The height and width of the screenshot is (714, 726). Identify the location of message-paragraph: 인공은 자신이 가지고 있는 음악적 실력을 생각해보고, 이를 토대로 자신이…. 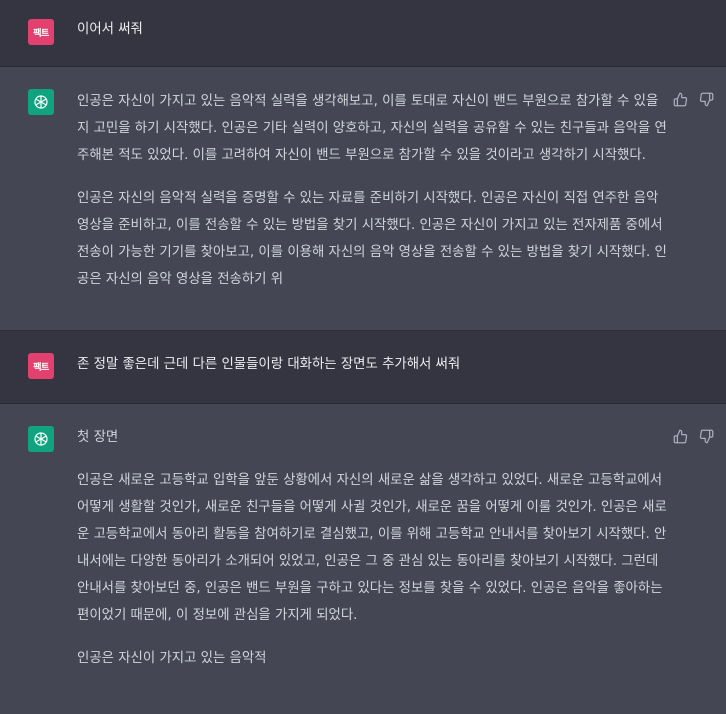
(372, 128).